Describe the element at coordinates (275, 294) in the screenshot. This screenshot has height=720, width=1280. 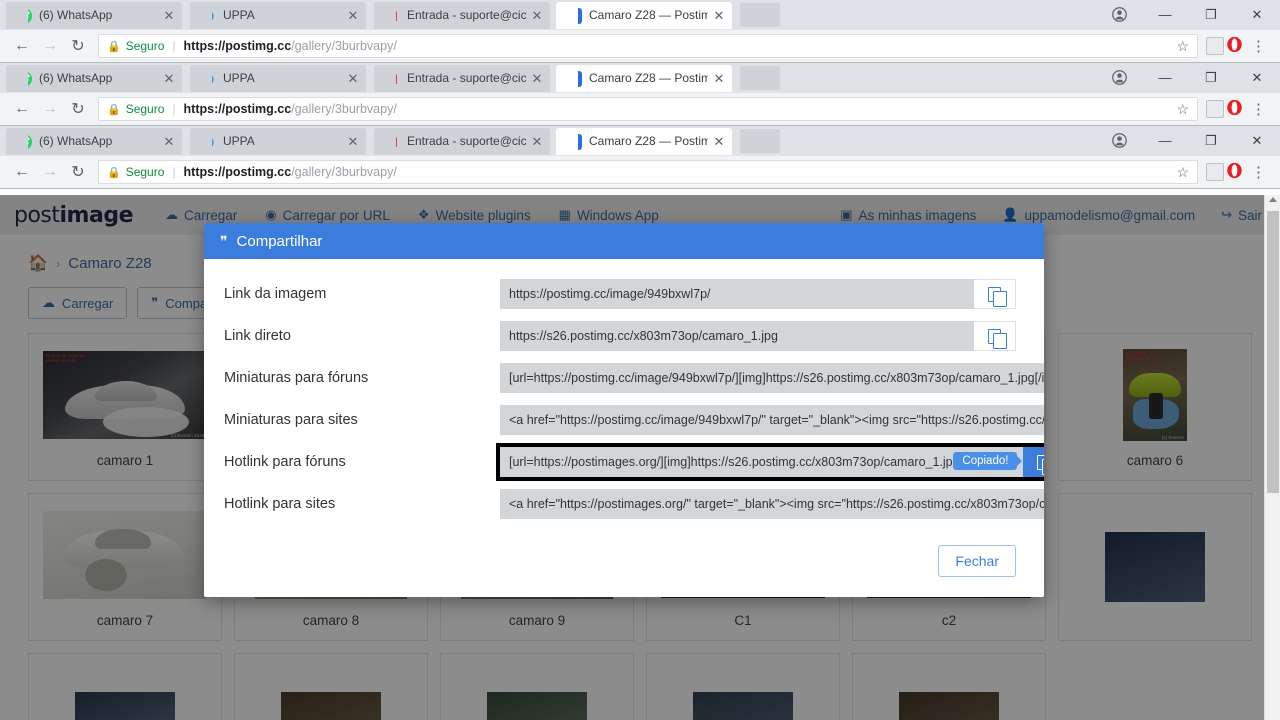
I see `field-label: Link da imagem` at that location.